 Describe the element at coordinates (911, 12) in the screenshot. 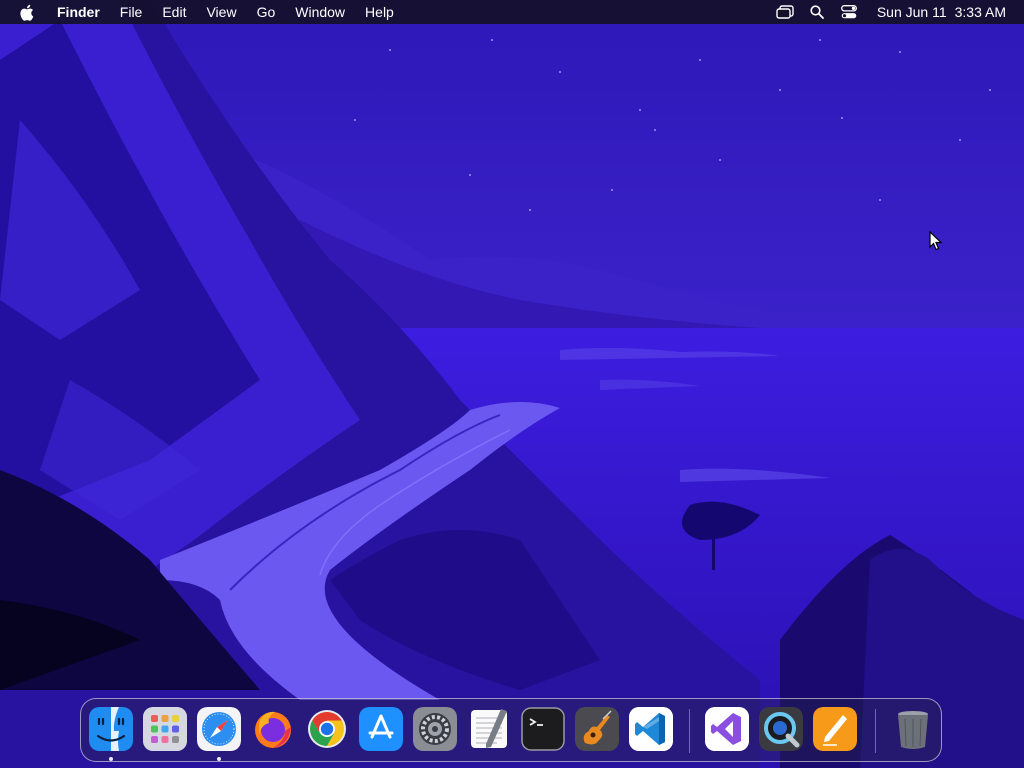

I see `clock-date: Sun Jun 11` at that location.